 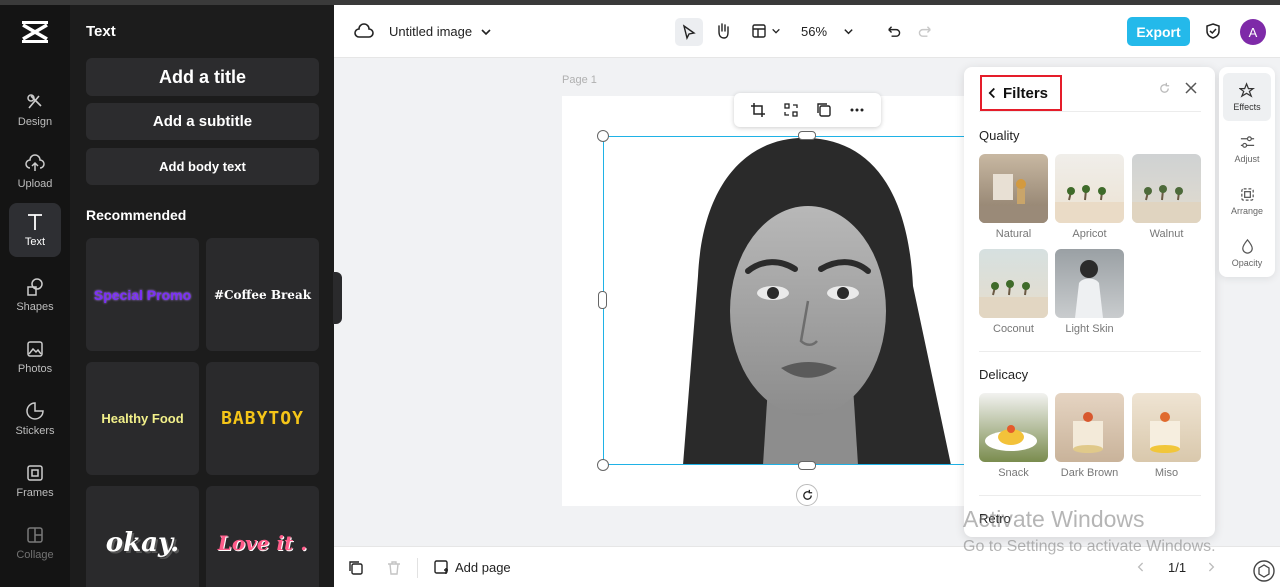 I want to click on text-preset-card: Love it ., so click(x=262, y=536).